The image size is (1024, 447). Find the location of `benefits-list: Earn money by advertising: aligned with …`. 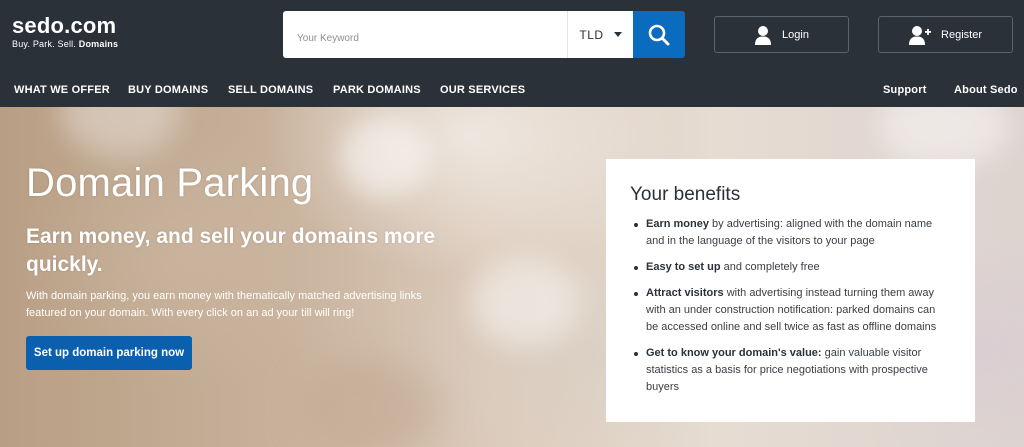

benefits-list: Earn money by advertising: aligned with … is located at coordinates (790, 306).